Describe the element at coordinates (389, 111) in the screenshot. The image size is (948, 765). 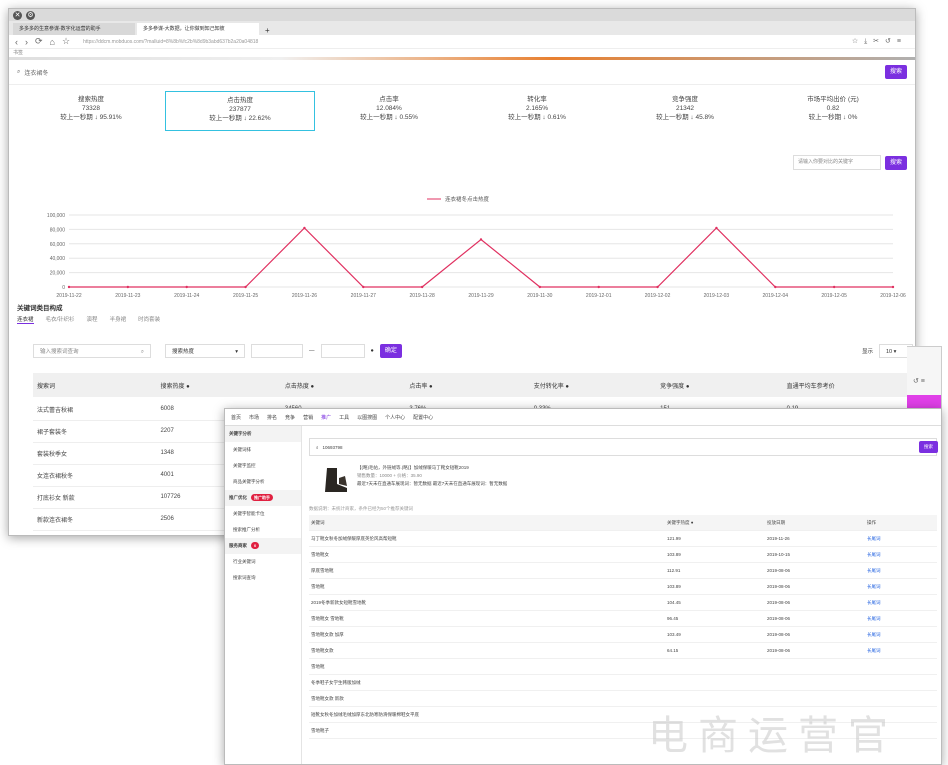
I see `metric-ctr: 点击率 12.084% 较上一秒期 ↓ 0.55%` at that location.